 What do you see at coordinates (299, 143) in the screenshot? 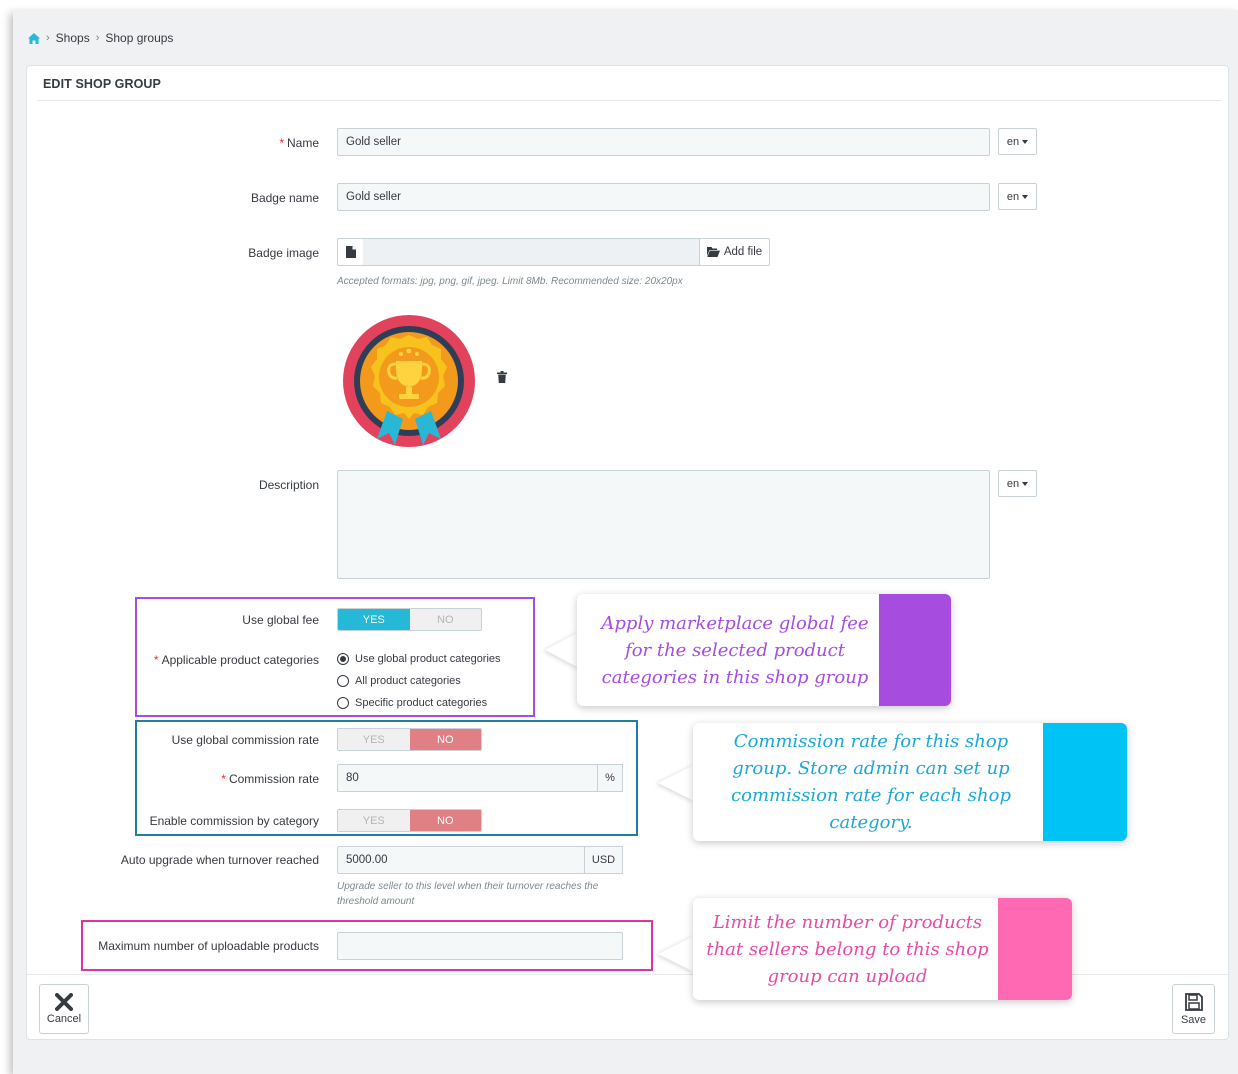
I see `name-label: * Name` at bounding box center [299, 143].